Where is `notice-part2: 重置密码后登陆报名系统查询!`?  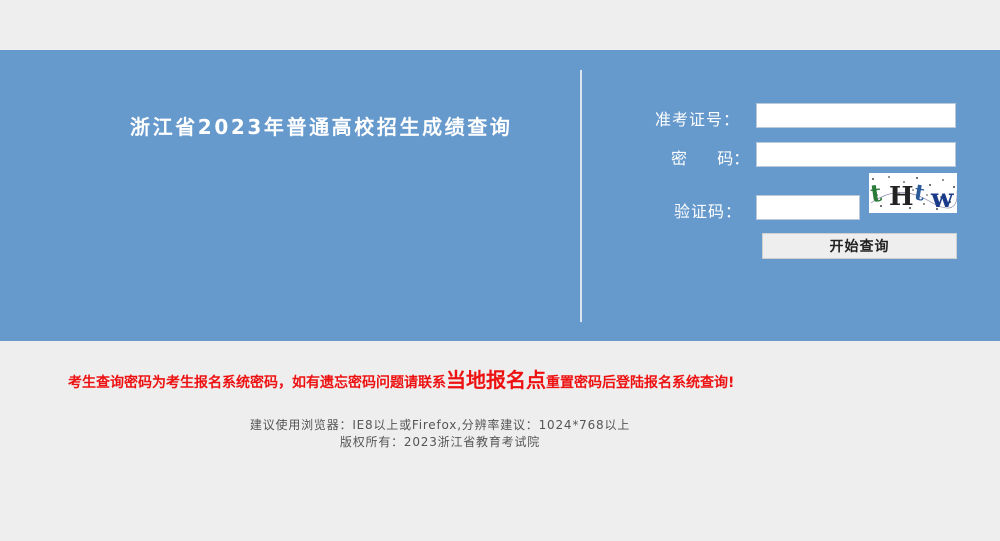 notice-part2: 重置密码后登陆报名系统查询! is located at coordinates (640, 383).